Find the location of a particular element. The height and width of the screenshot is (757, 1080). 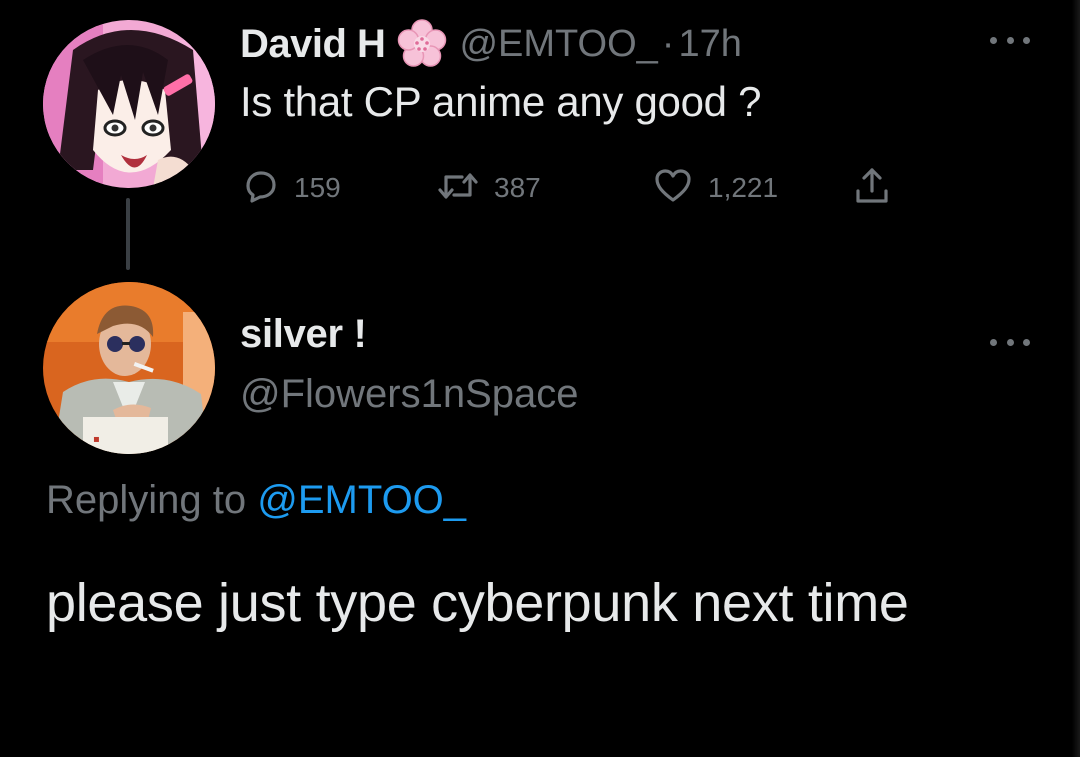

tweet-text: please just type cyberpunk next time is located at coordinates (477, 603).